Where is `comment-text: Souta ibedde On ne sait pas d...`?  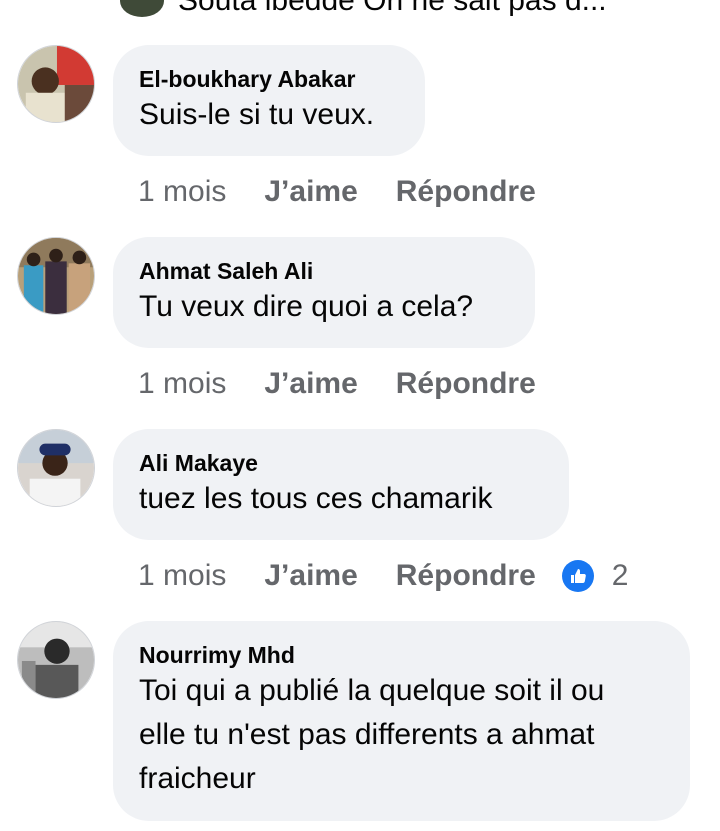 comment-text: Souta ibedde On ne sait pas d... is located at coordinates (392, 8).